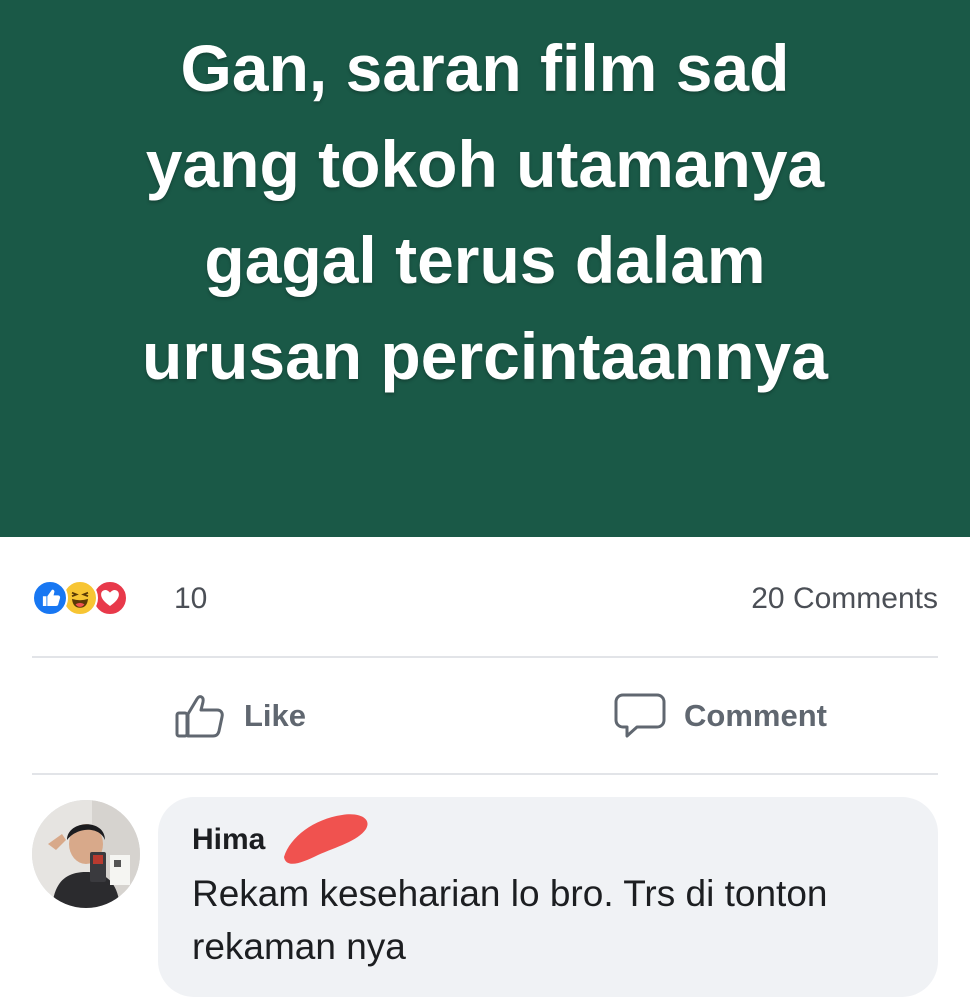  What do you see at coordinates (844, 599) in the screenshot?
I see `comments-count-link: 20 Comments` at bounding box center [844, 599].